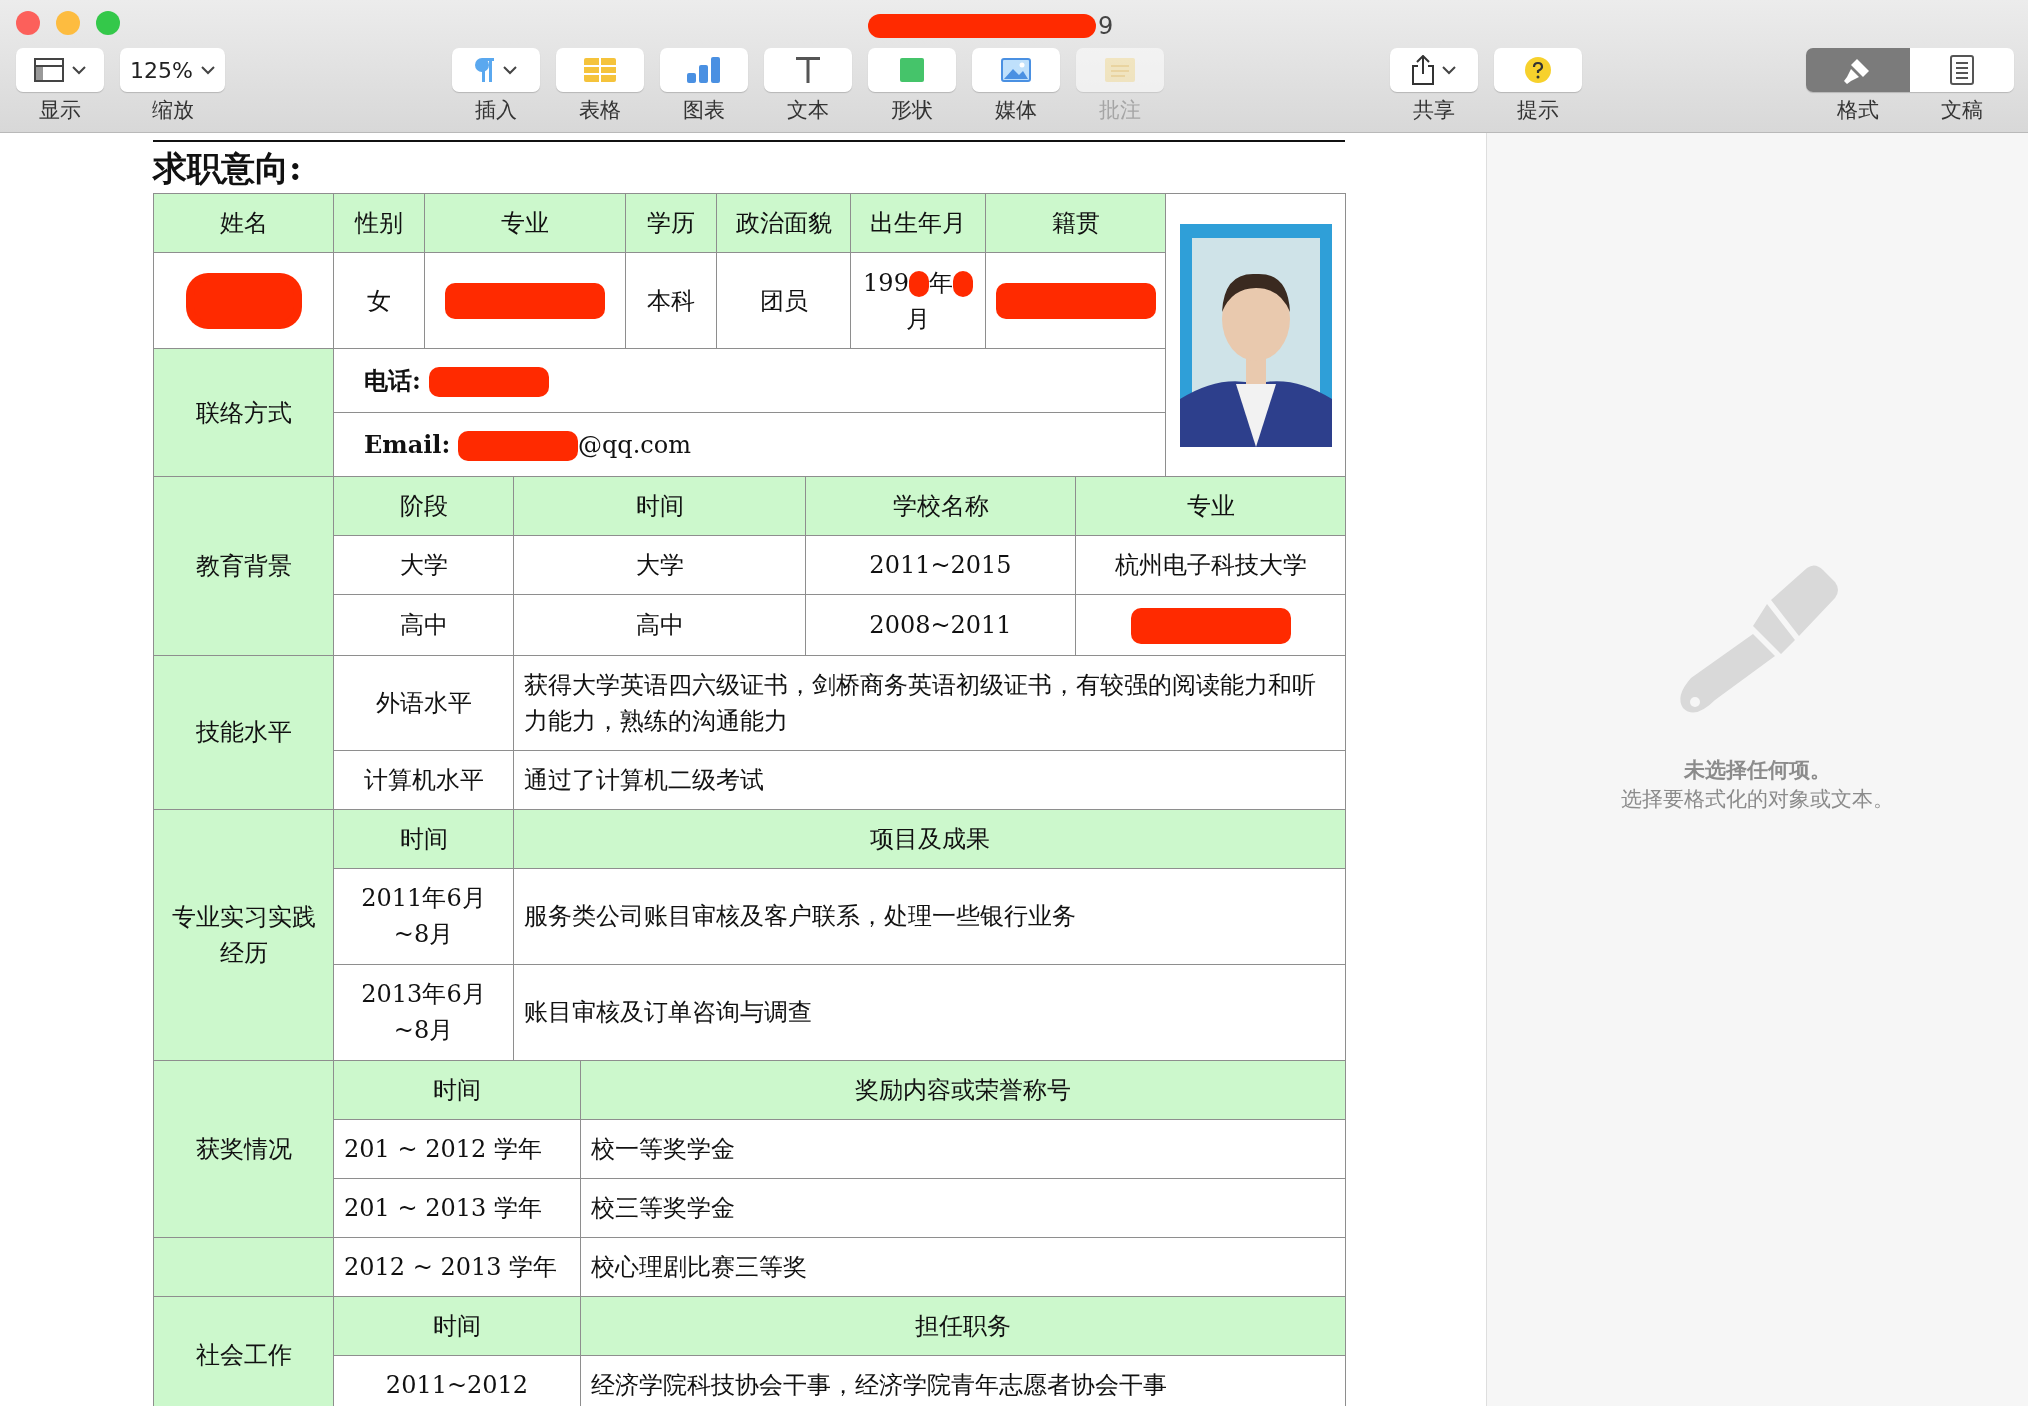 This screenshot has height=1406, width=2028. Describe the element at coordinates (1075, 223) in the screenshot. I see `column-header: 籍贯` at that location.